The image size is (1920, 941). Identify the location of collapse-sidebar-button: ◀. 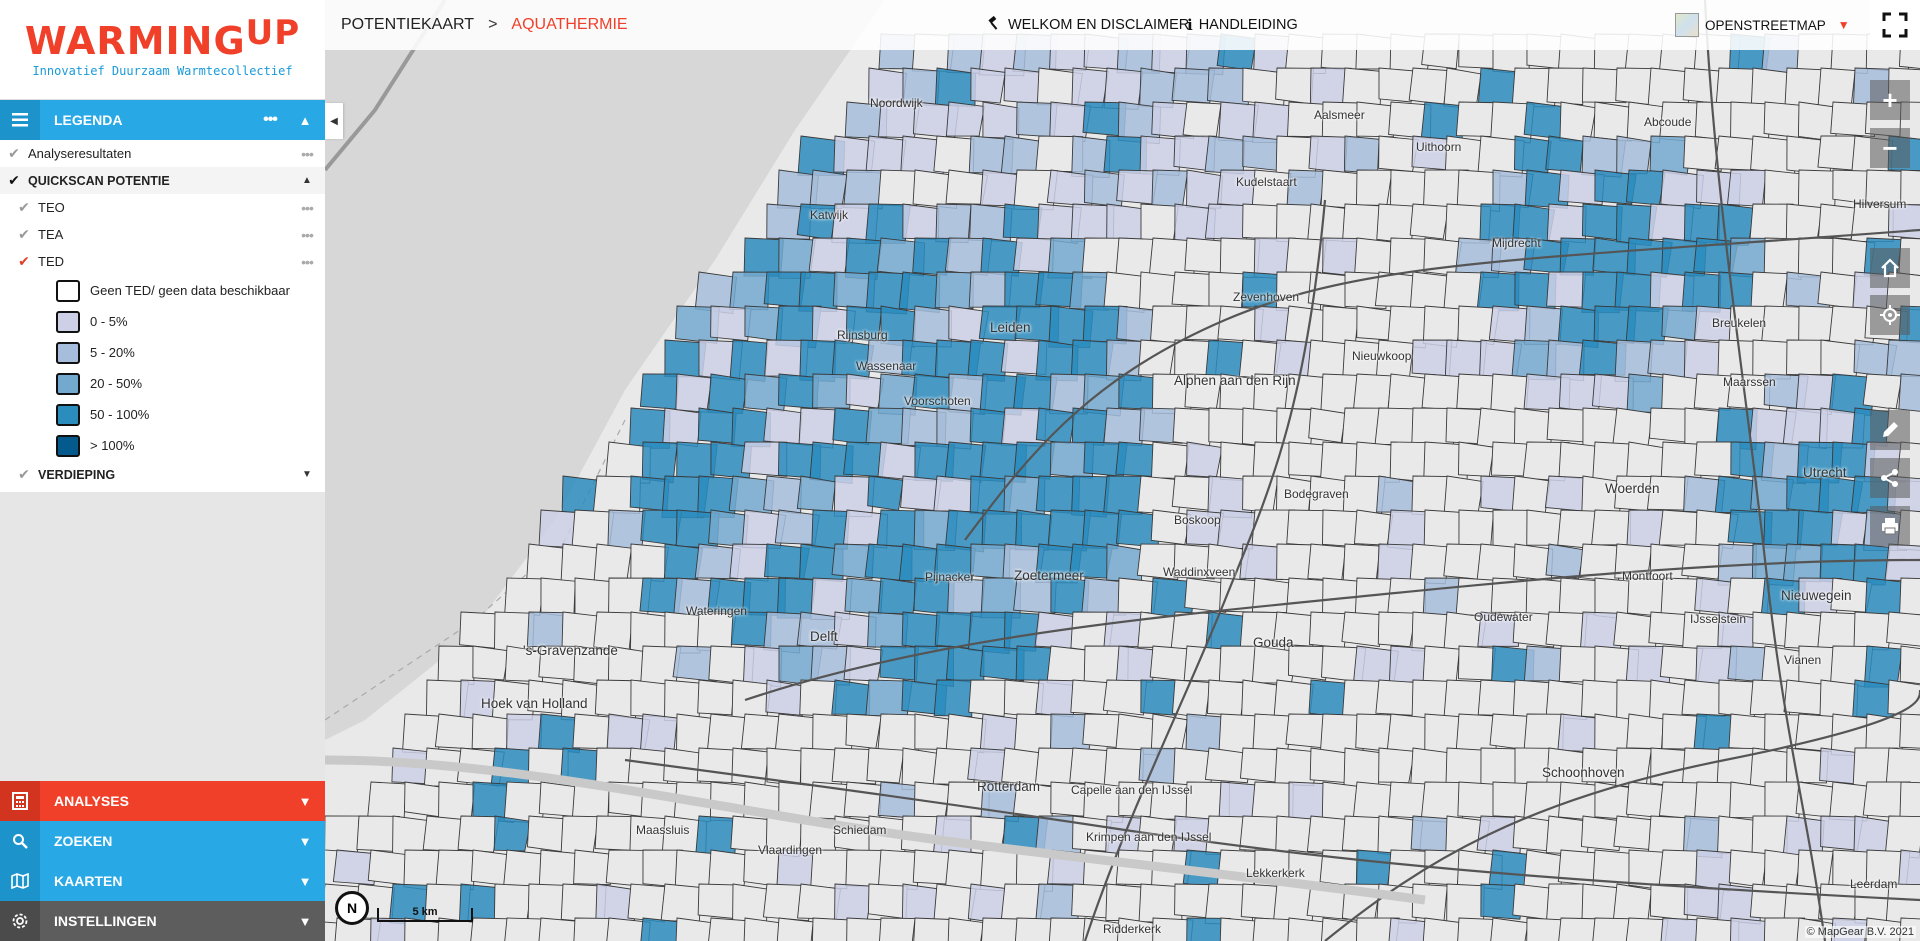
(334, 121).